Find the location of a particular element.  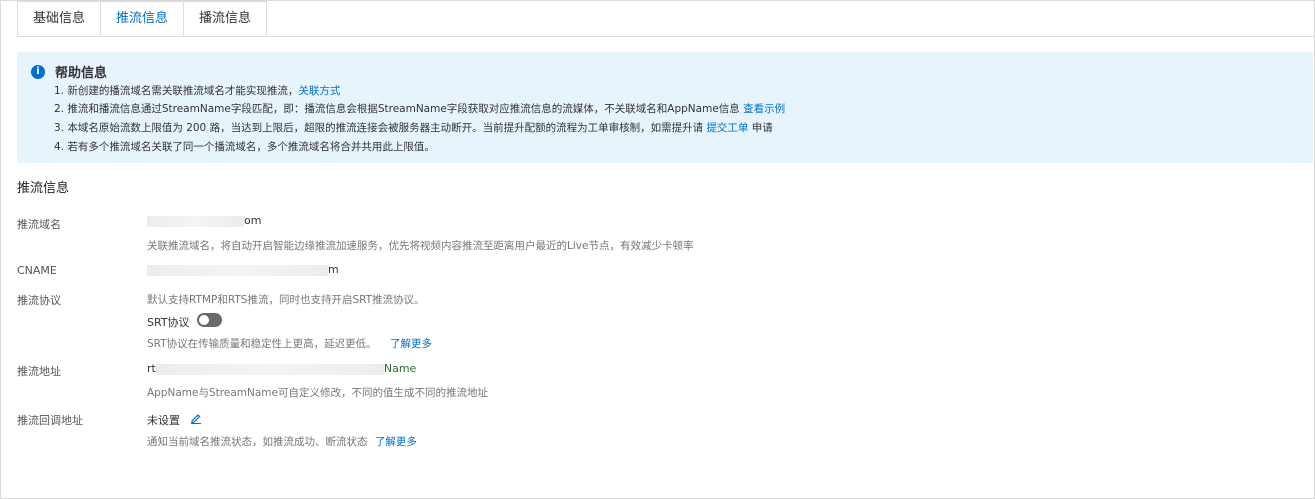

domain-label: 推流域名 is located at coordinates (39, 224).